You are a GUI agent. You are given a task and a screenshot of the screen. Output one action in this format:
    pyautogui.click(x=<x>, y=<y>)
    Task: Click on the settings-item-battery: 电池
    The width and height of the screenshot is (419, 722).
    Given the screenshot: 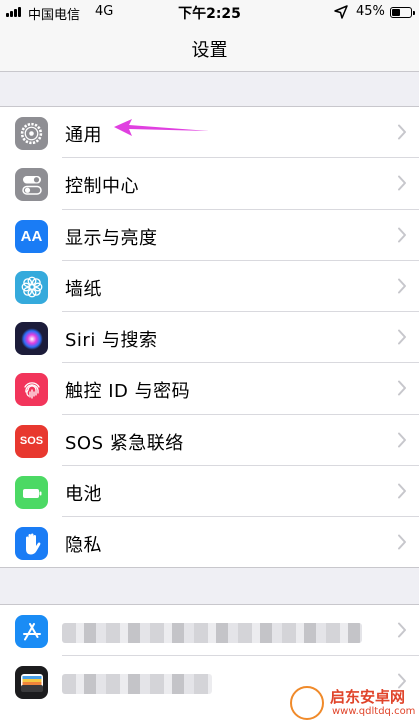 What is the action you would take?
    pyautogui.click(x=209, y=492)
    